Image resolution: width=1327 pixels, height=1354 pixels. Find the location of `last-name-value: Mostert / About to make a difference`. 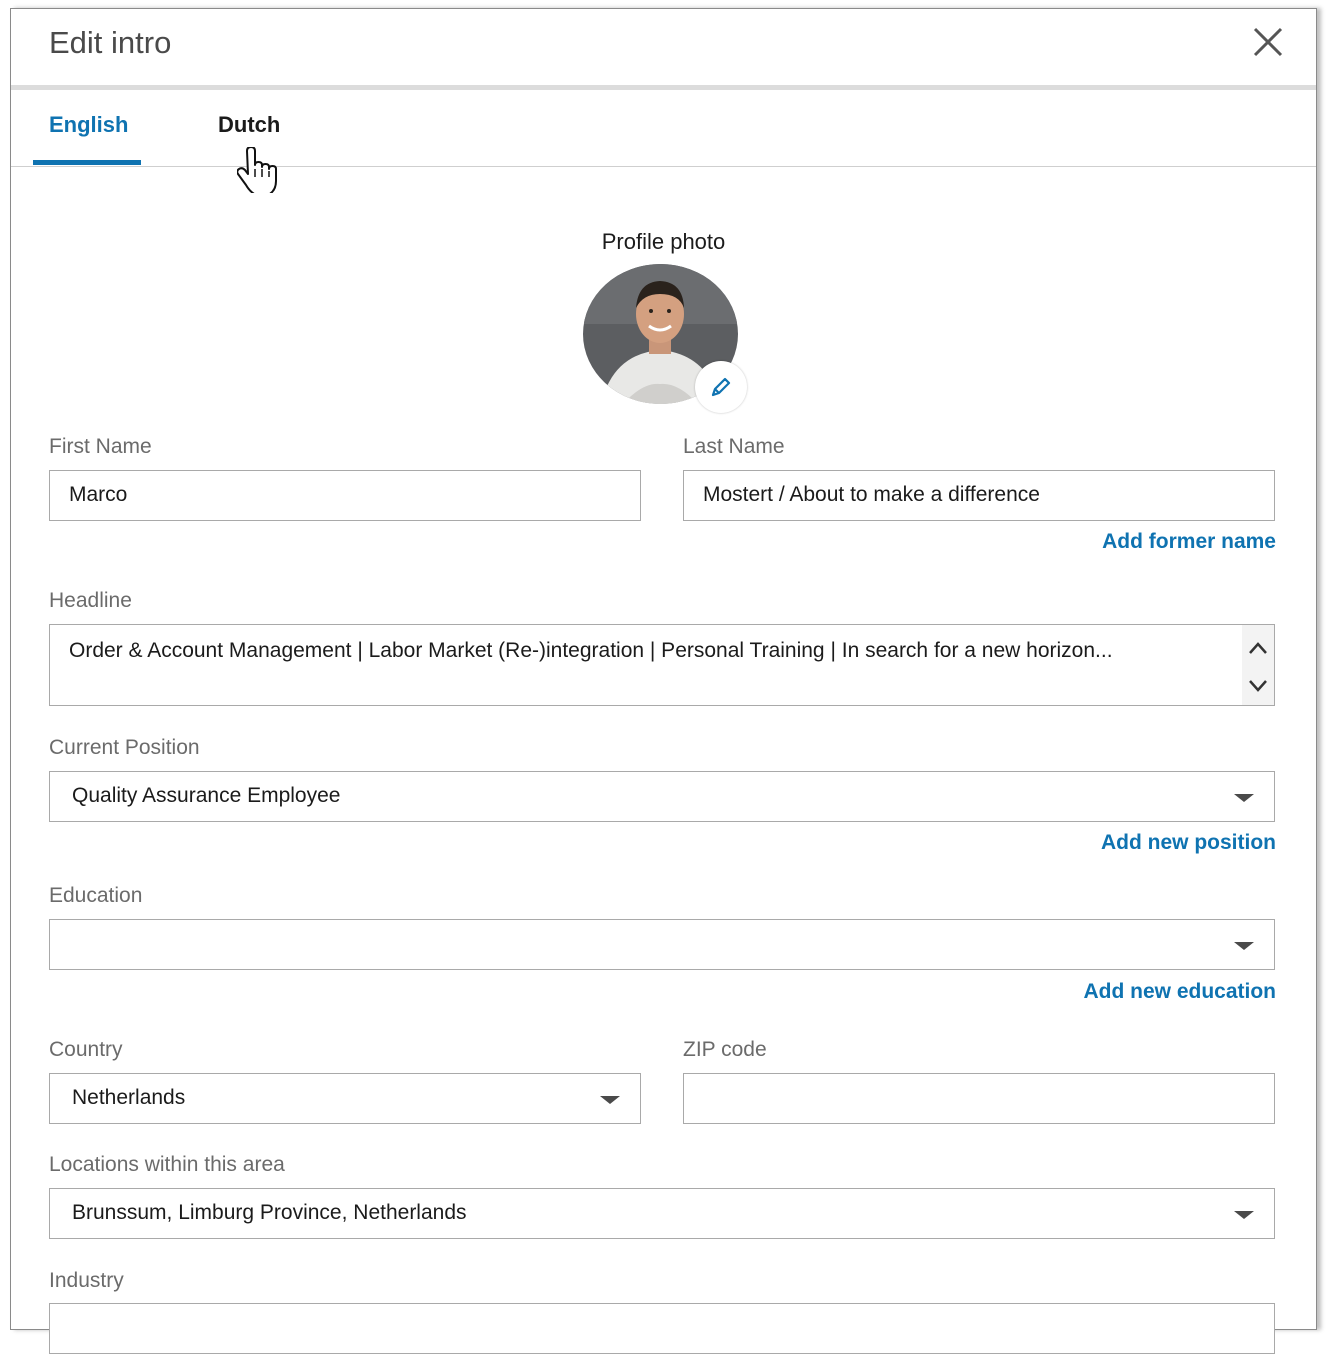

last-name-value: Mostert / About to make a difference is located at coordinates (871, 494).